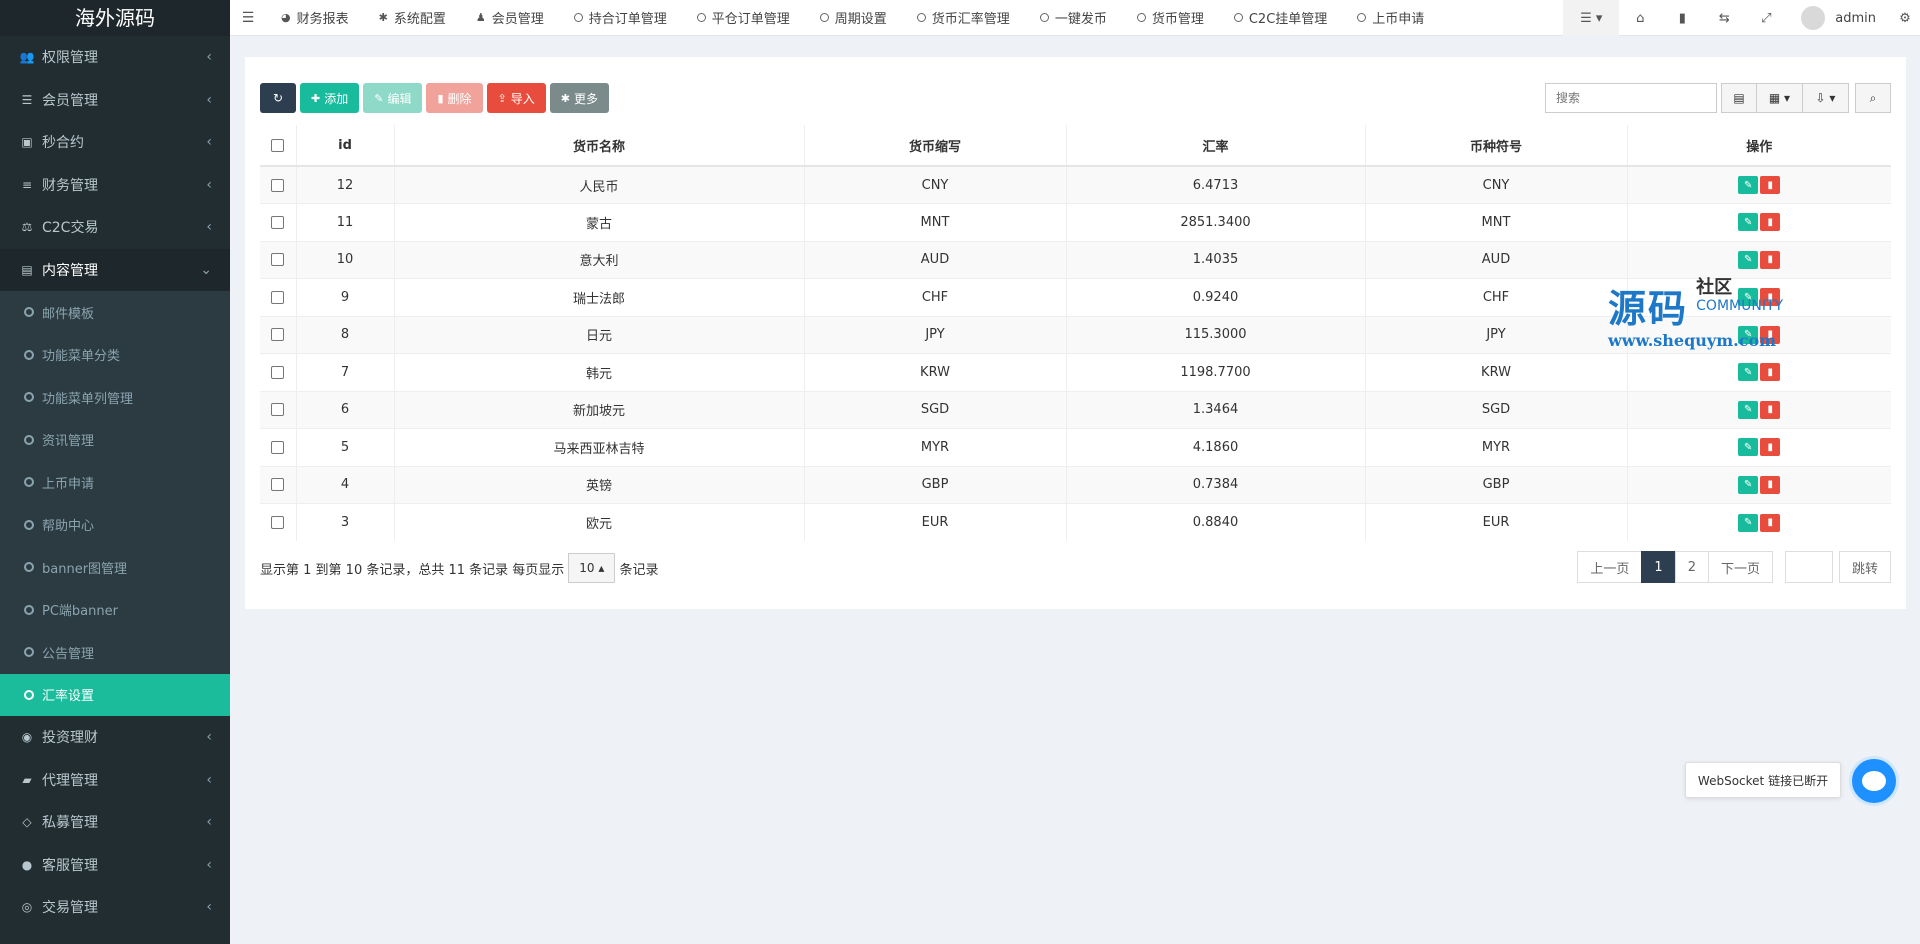 The height and width of the screenshot is (944, 1920). I want to click on submenu-item: 公告管理, so click(115, 652).